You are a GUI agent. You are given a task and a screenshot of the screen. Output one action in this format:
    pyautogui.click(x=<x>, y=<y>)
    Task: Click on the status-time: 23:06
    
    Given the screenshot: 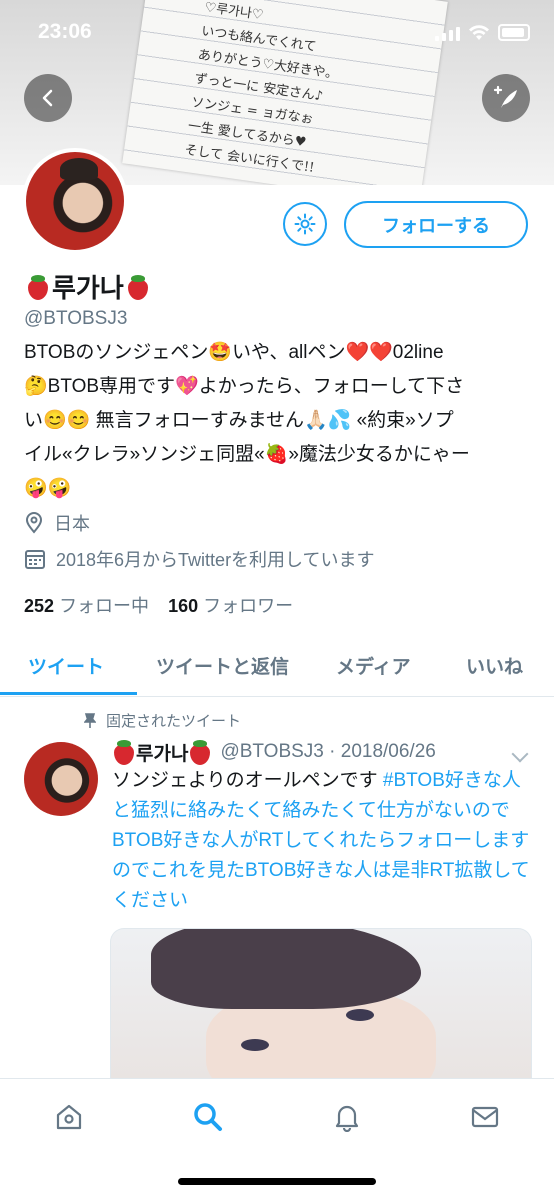 What is the action you would take?
    pyautogui.click(x=65, y=31)
    